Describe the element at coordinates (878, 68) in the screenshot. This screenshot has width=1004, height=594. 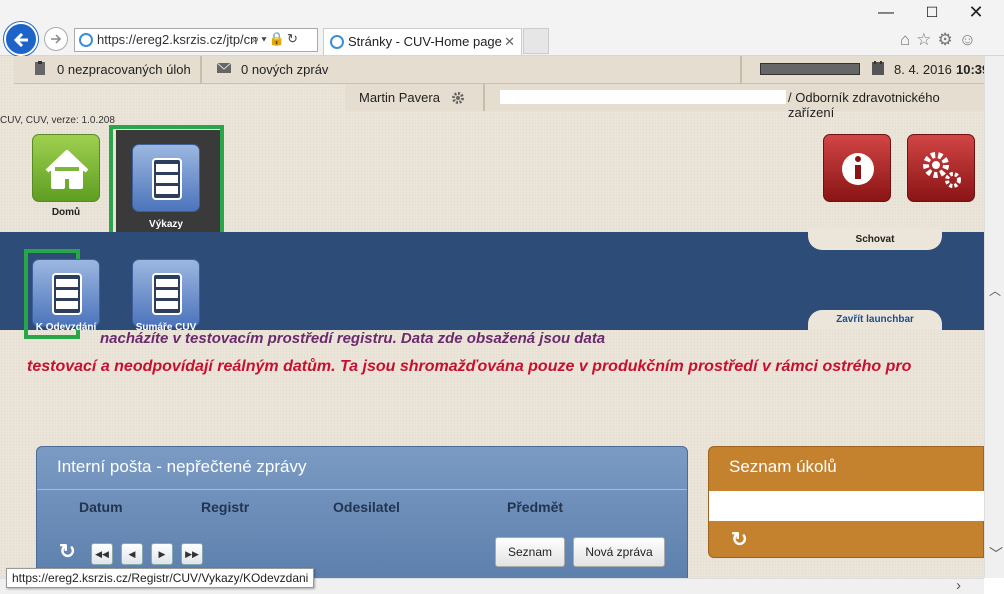
I see `calendar-icon` at that location.